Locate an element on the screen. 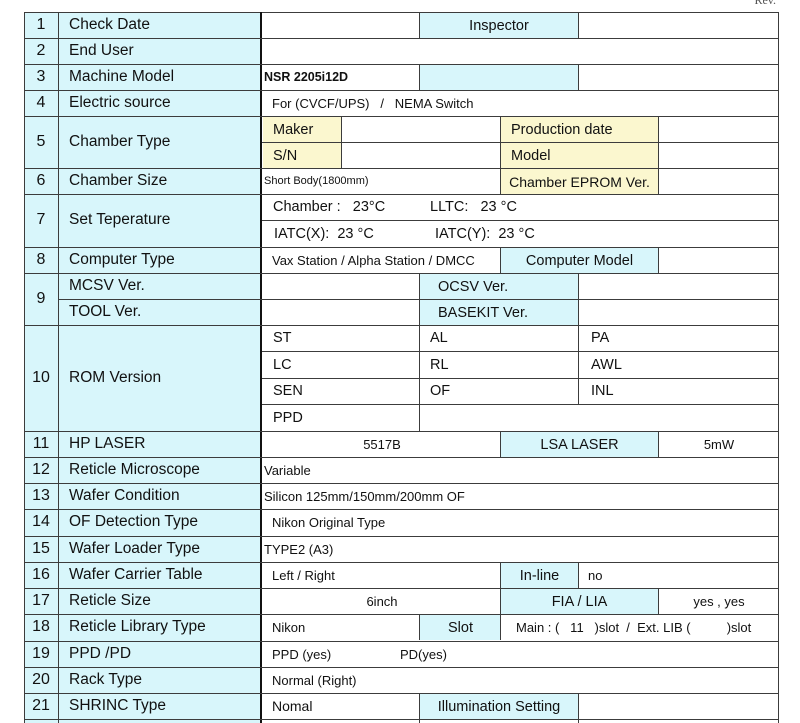 This screenshot has width=800, height=723. row-label-set-temperature: Set Teperature is located at coordinates (120, 219).